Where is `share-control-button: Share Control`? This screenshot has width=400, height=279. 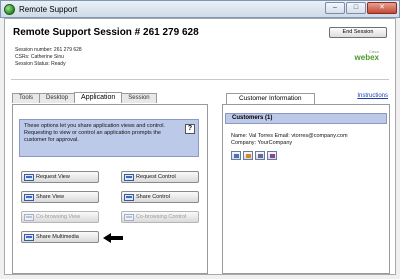
share-control-button: Share Control is located at coordinates (160, 197).